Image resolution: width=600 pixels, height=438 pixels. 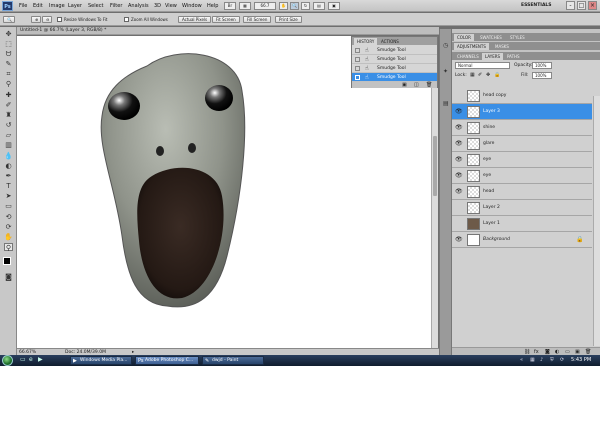 What do you see at coordinates (8, 156) in the screenshot?
I see `blur-tool-icon: 💧` at bounding box center [8, 156].